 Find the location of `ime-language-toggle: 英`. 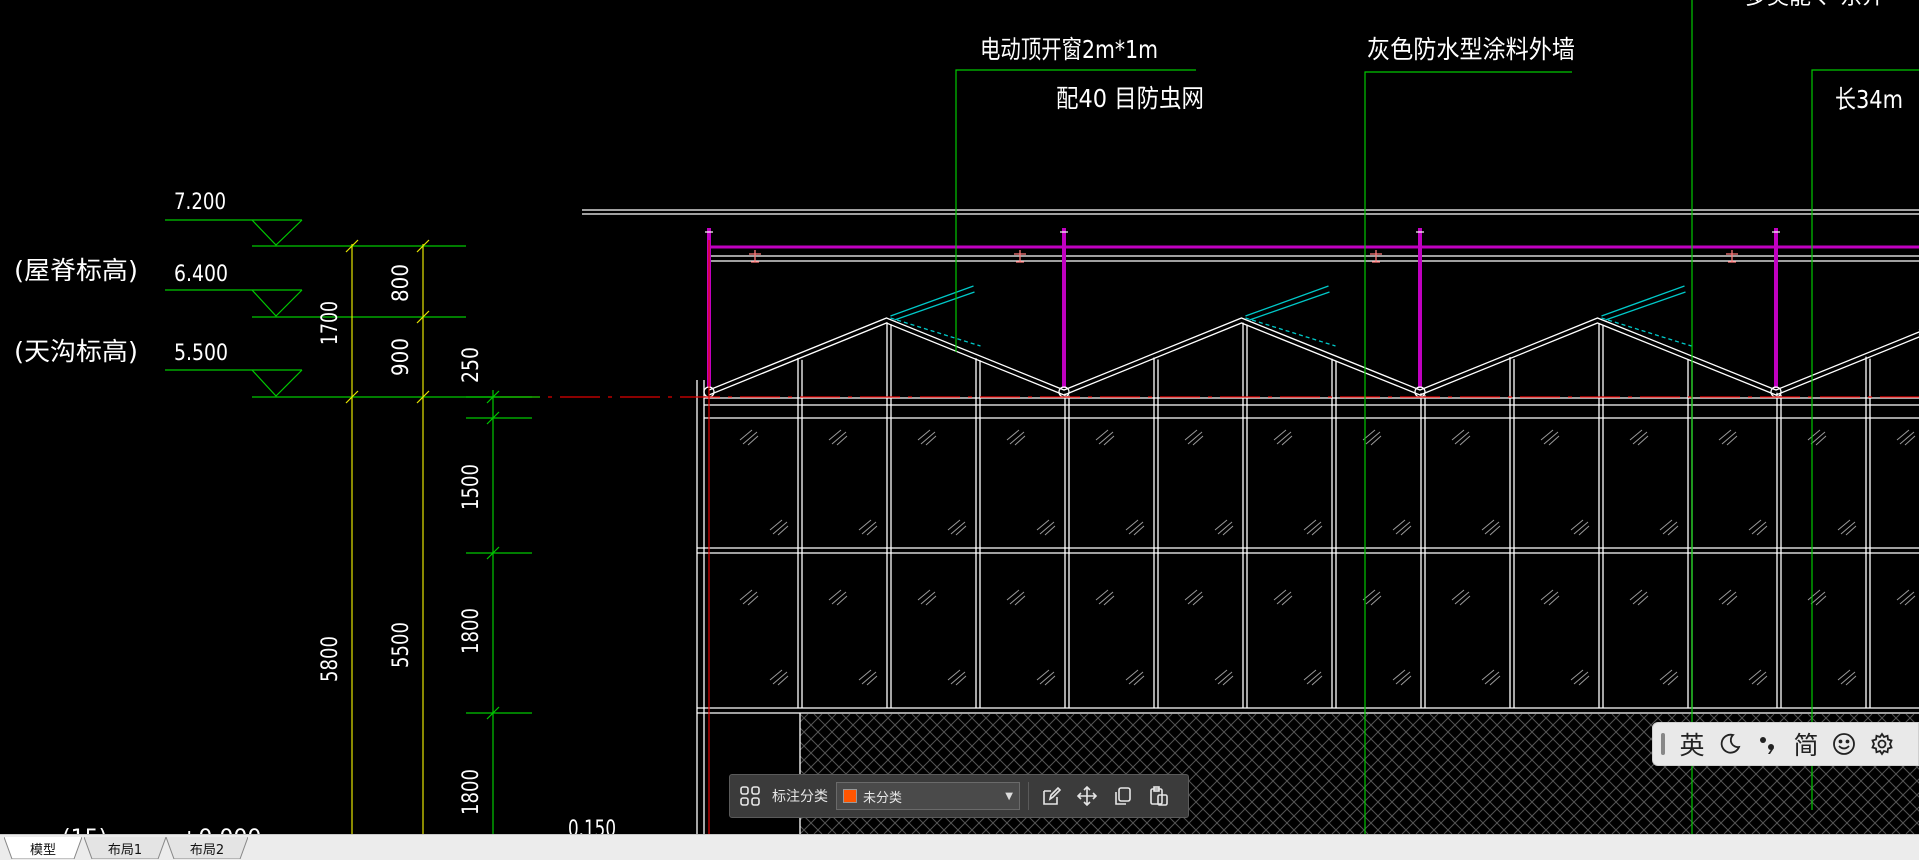

ime-language-toggle: 英 is located at coordinates (1692, 744).